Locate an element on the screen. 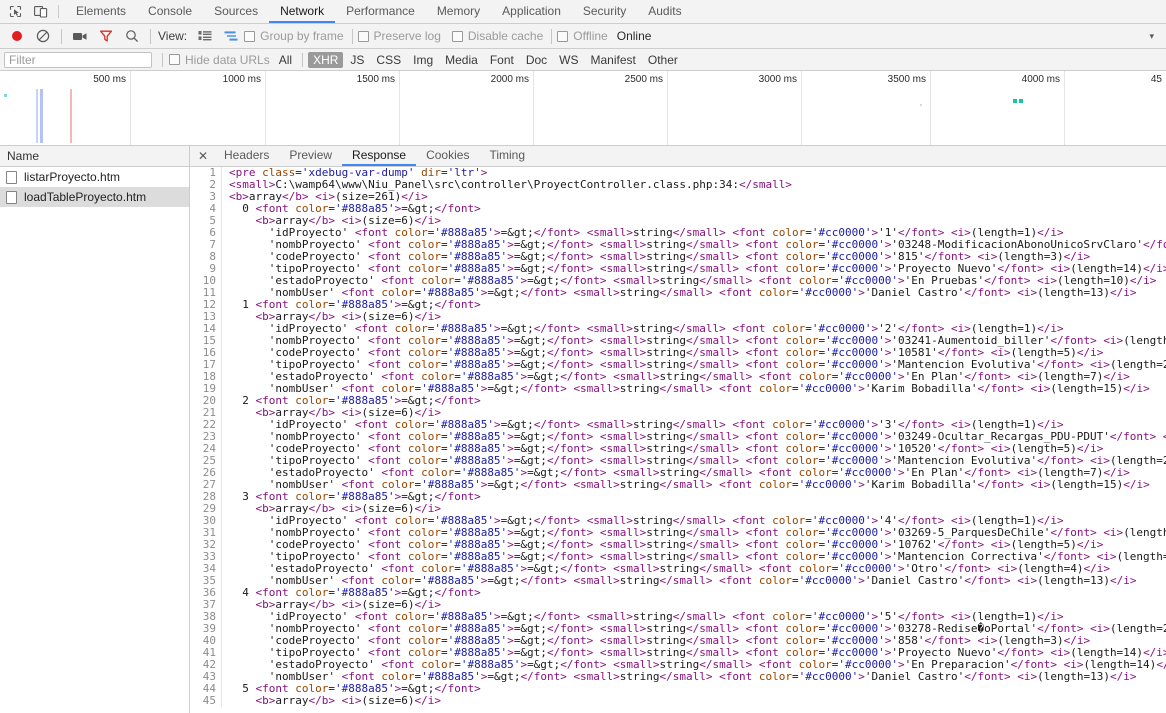 The width and height of the screenshot is (1166, 713). overview-tick-4500: 45 is located at coordinates (1156, 79).